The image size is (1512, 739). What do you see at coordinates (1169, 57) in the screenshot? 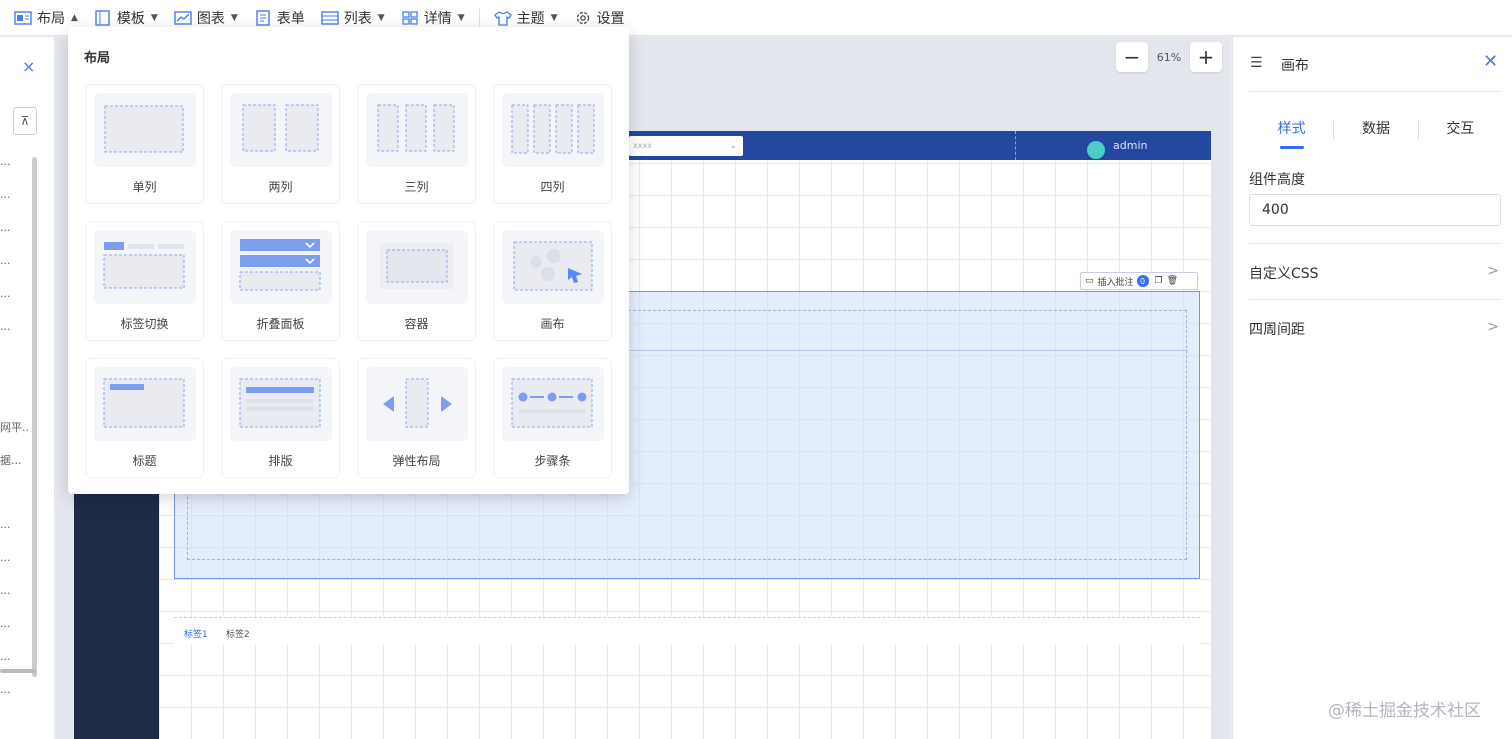
I see `zoom-control: − 61% +` at bounding box center [1169, 57].